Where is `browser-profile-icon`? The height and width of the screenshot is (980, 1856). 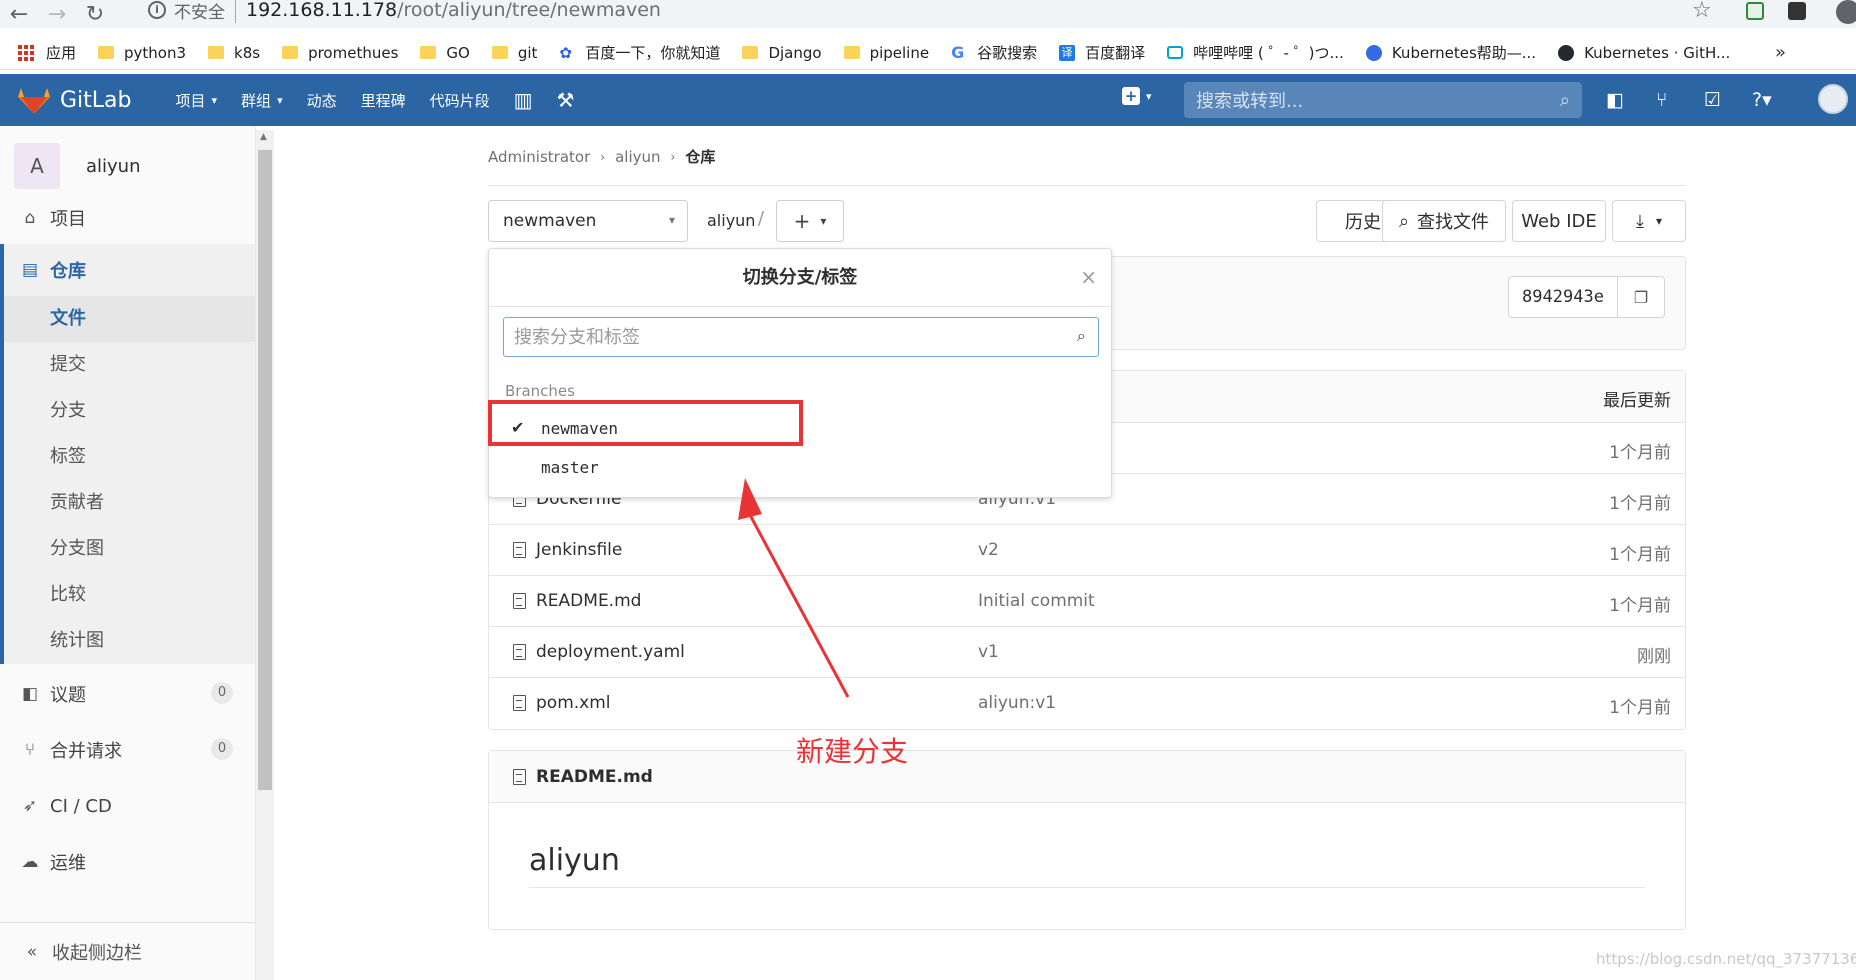 browser-profile-icon is located at coordinates (1846, 12).